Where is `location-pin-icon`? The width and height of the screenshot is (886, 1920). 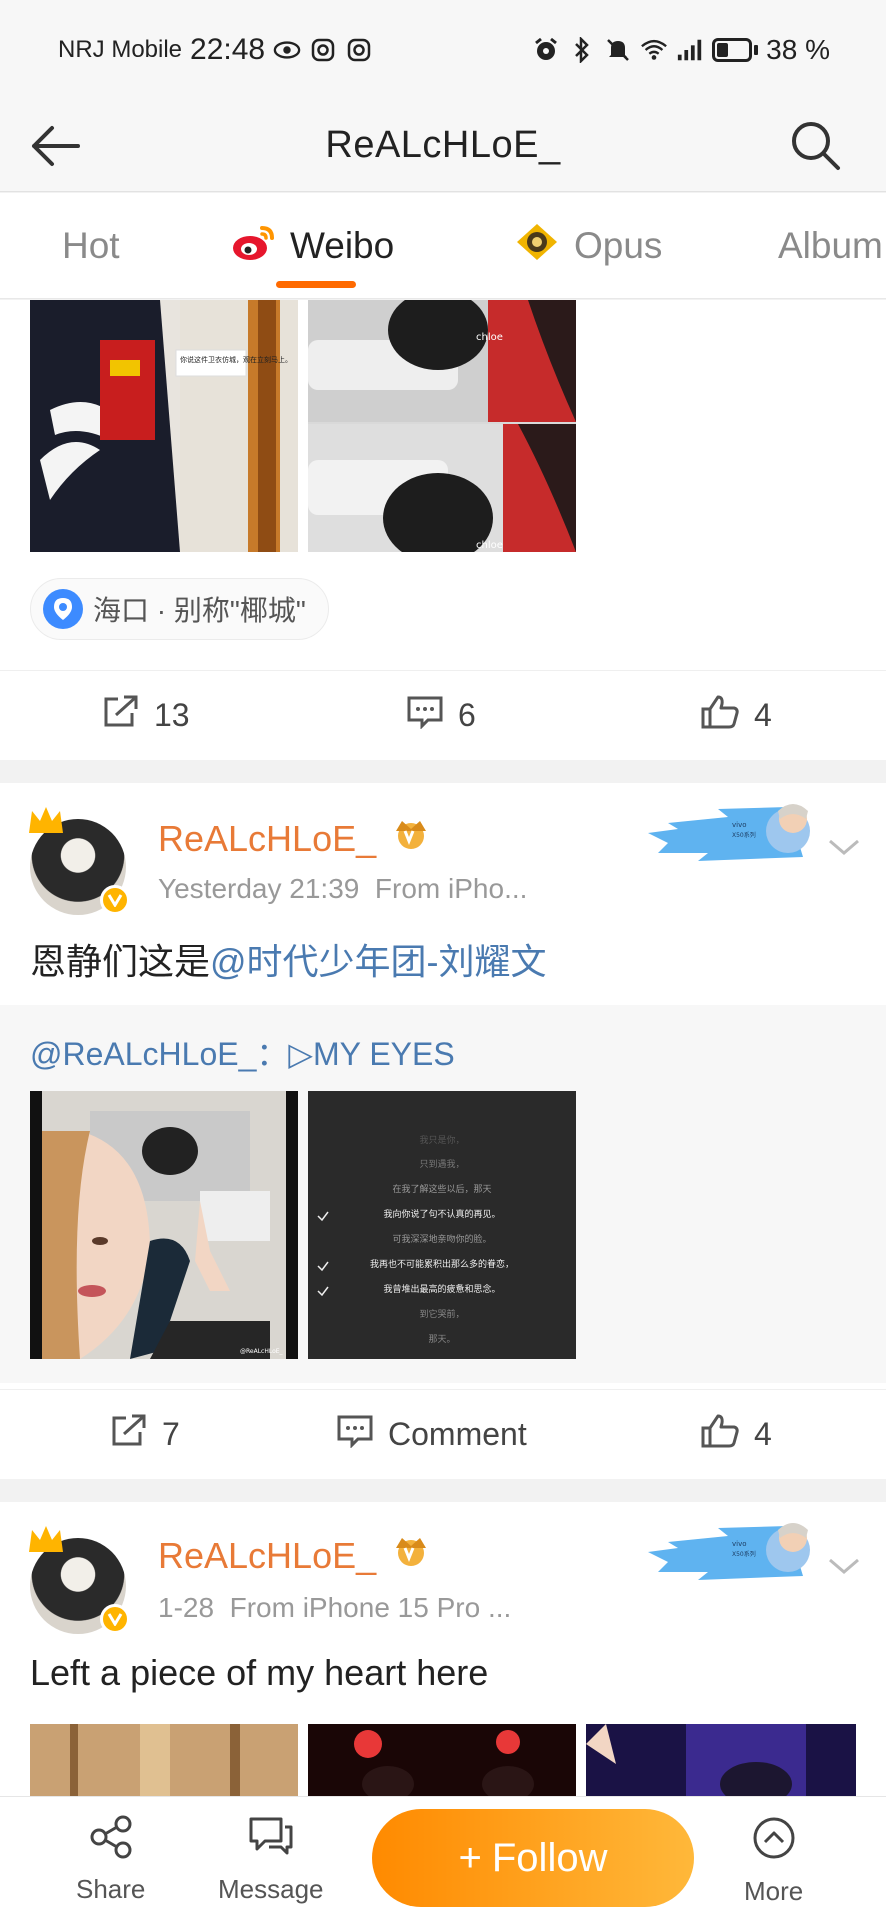 location-pin-icon is located at coordinates (63, 609).